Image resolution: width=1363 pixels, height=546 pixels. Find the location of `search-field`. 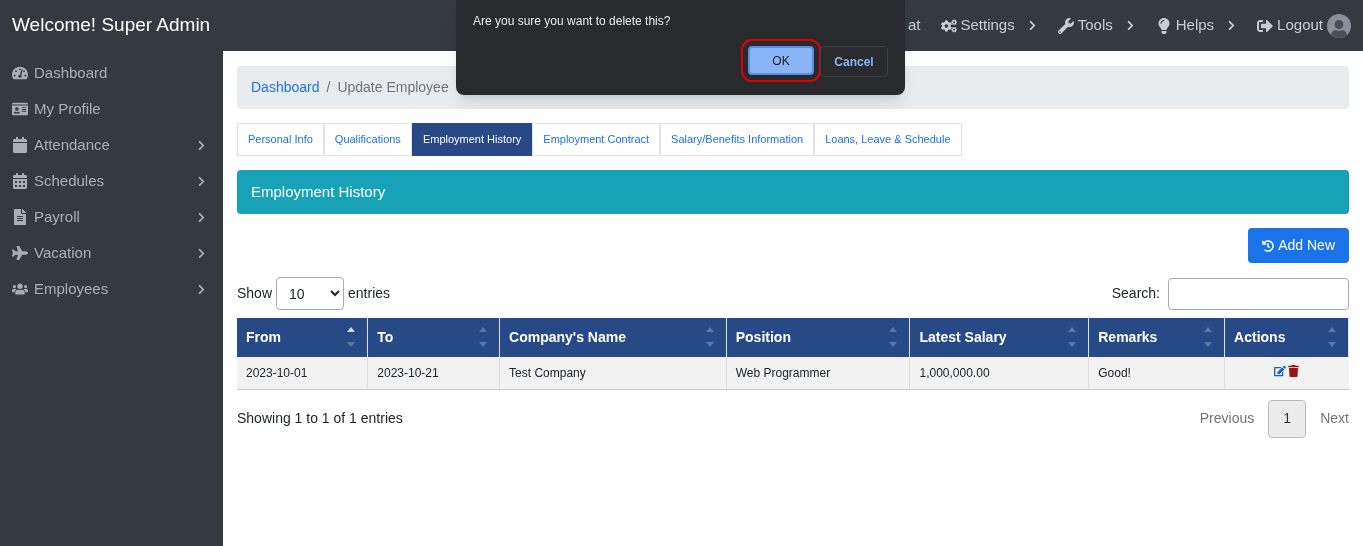

search-field is located at coordinates (1258, 293).